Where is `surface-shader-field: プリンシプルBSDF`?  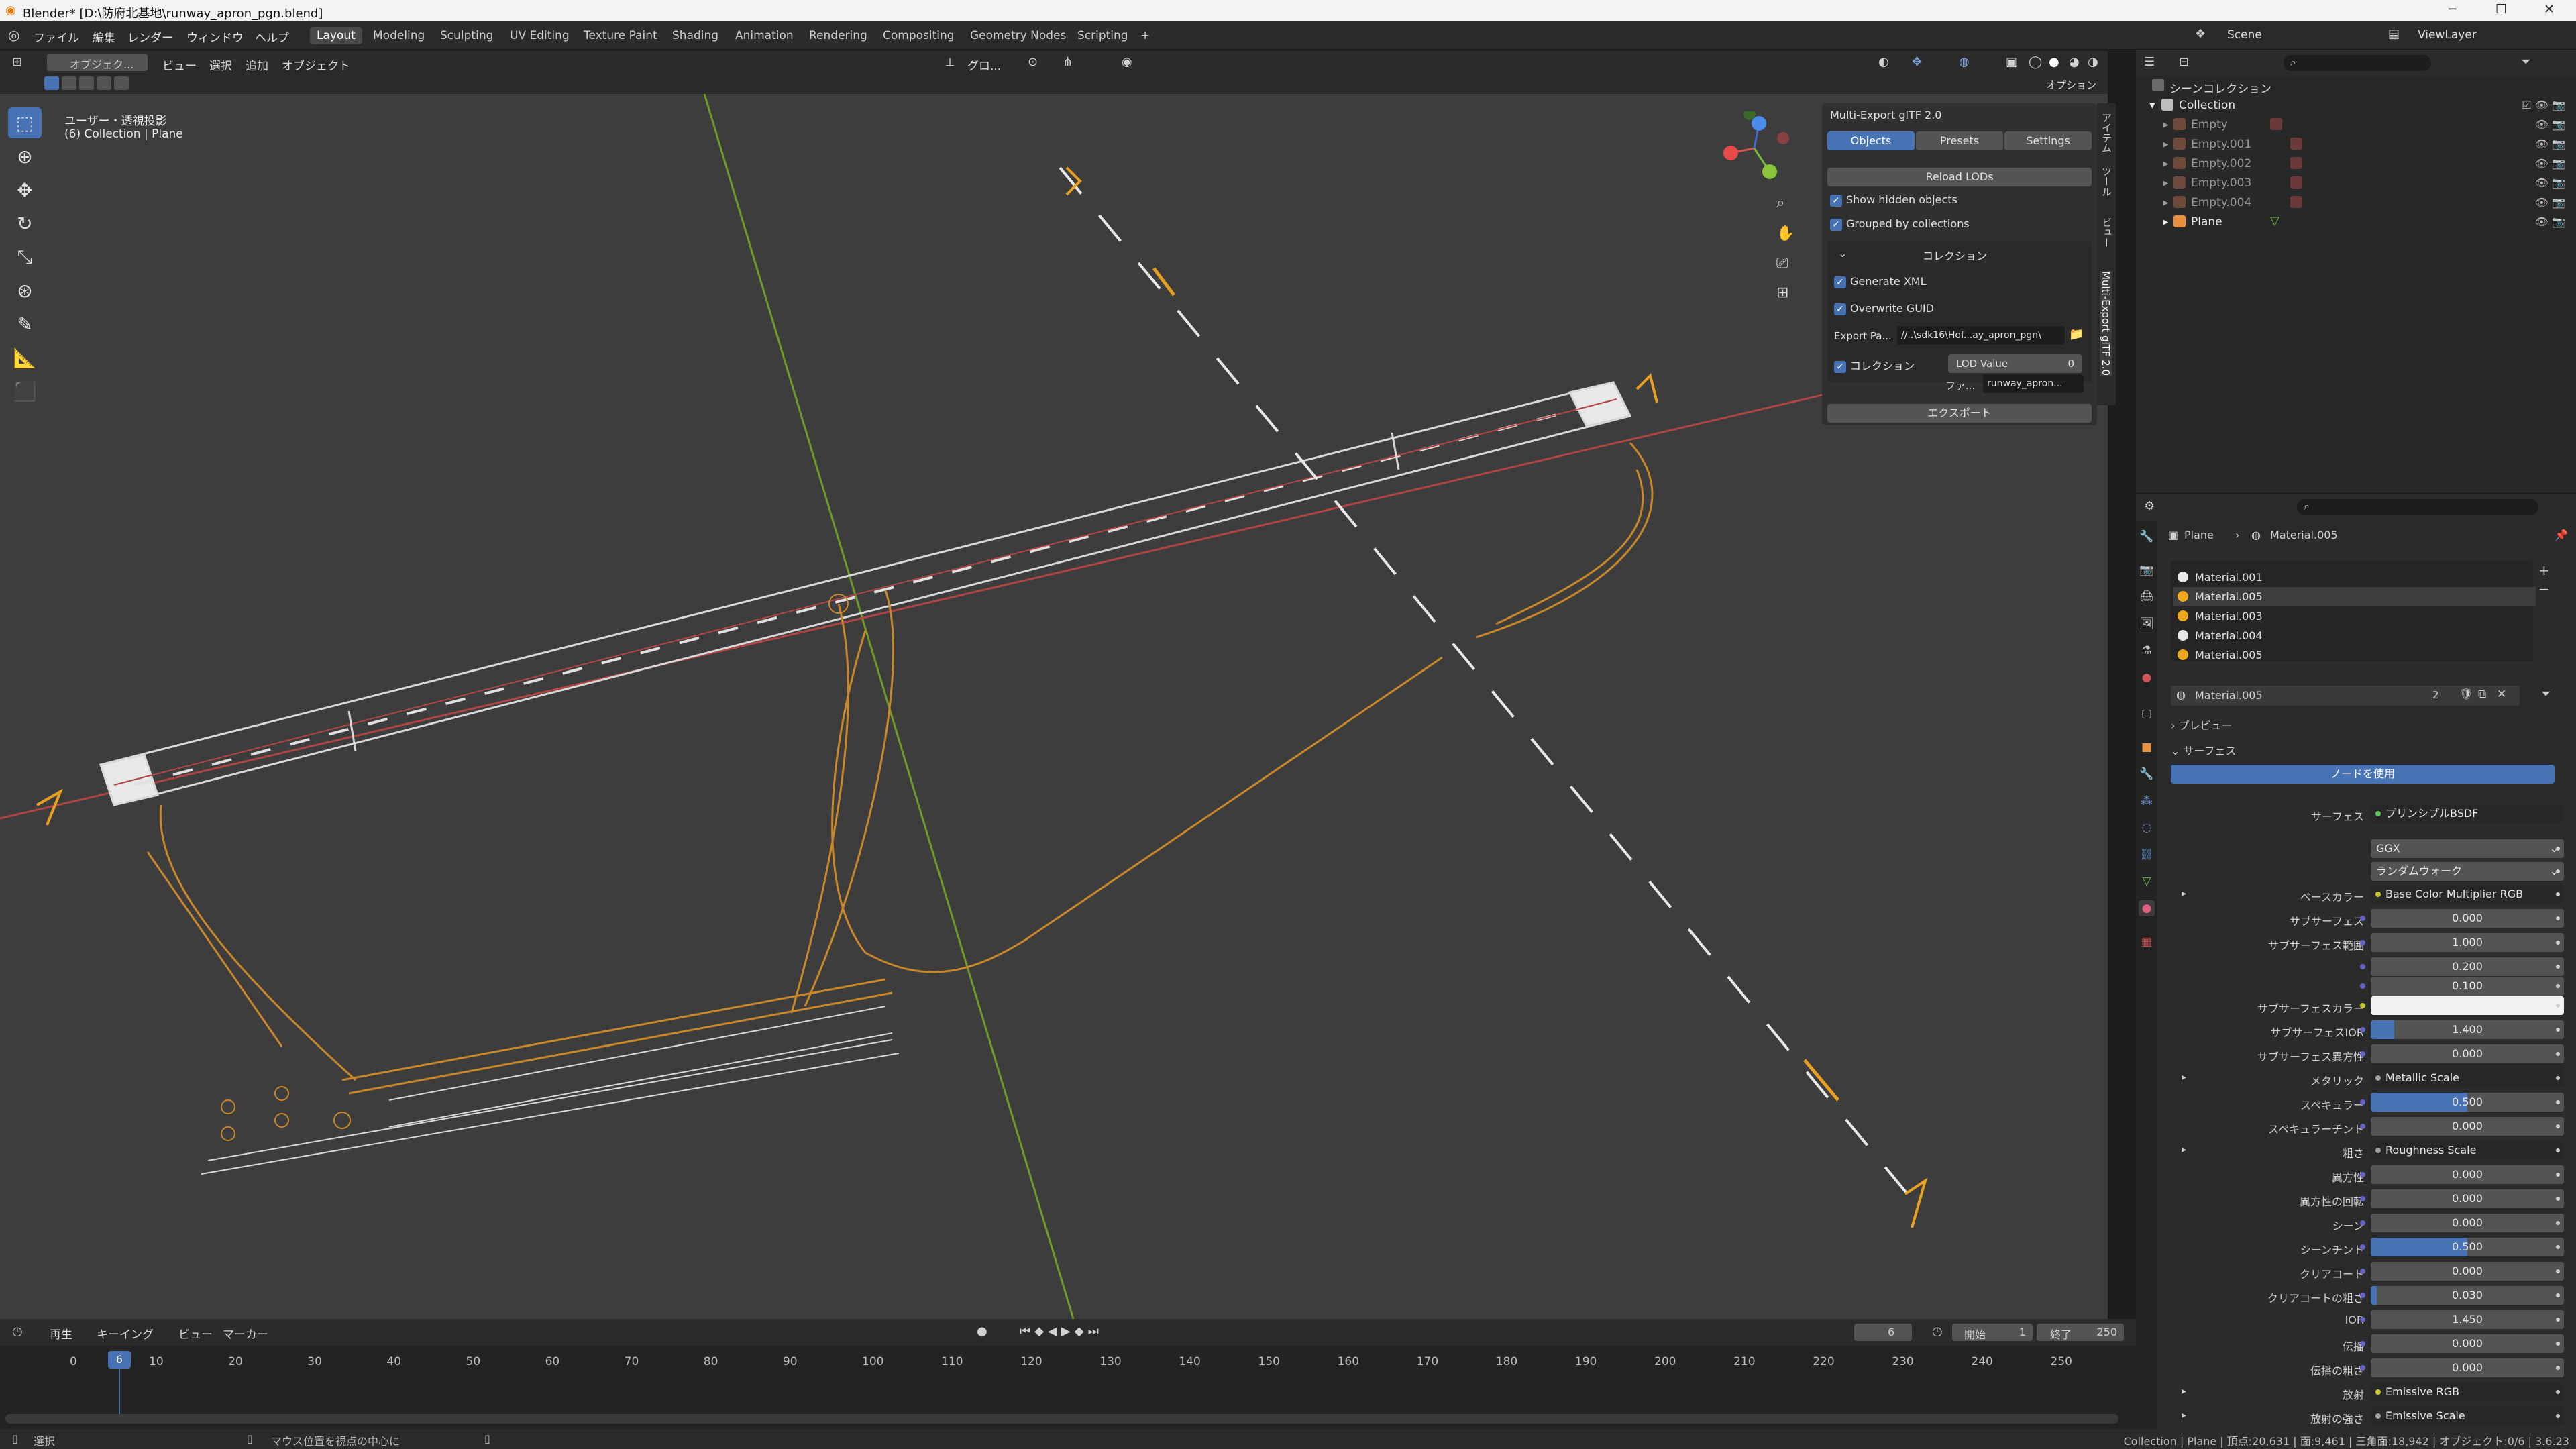 surface-shader-field: プリンシプルBSDF is located at coordinates (2467, 813).